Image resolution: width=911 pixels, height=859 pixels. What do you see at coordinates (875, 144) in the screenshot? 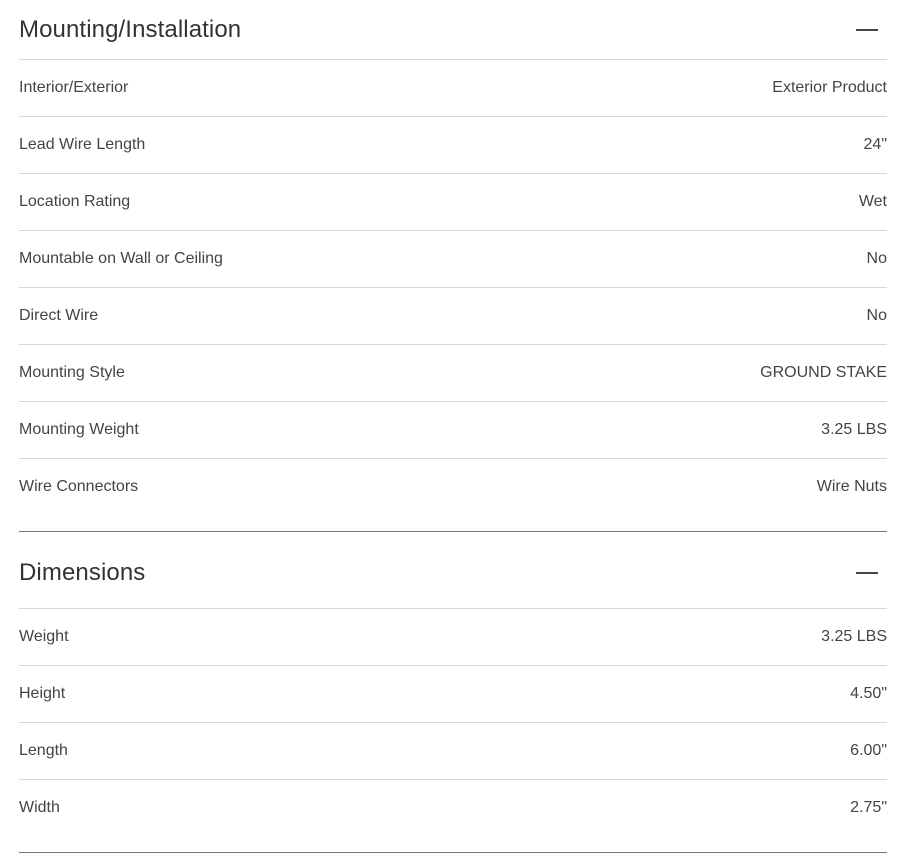
I see `spec-value: 24"` at bounding box center [875, 144].